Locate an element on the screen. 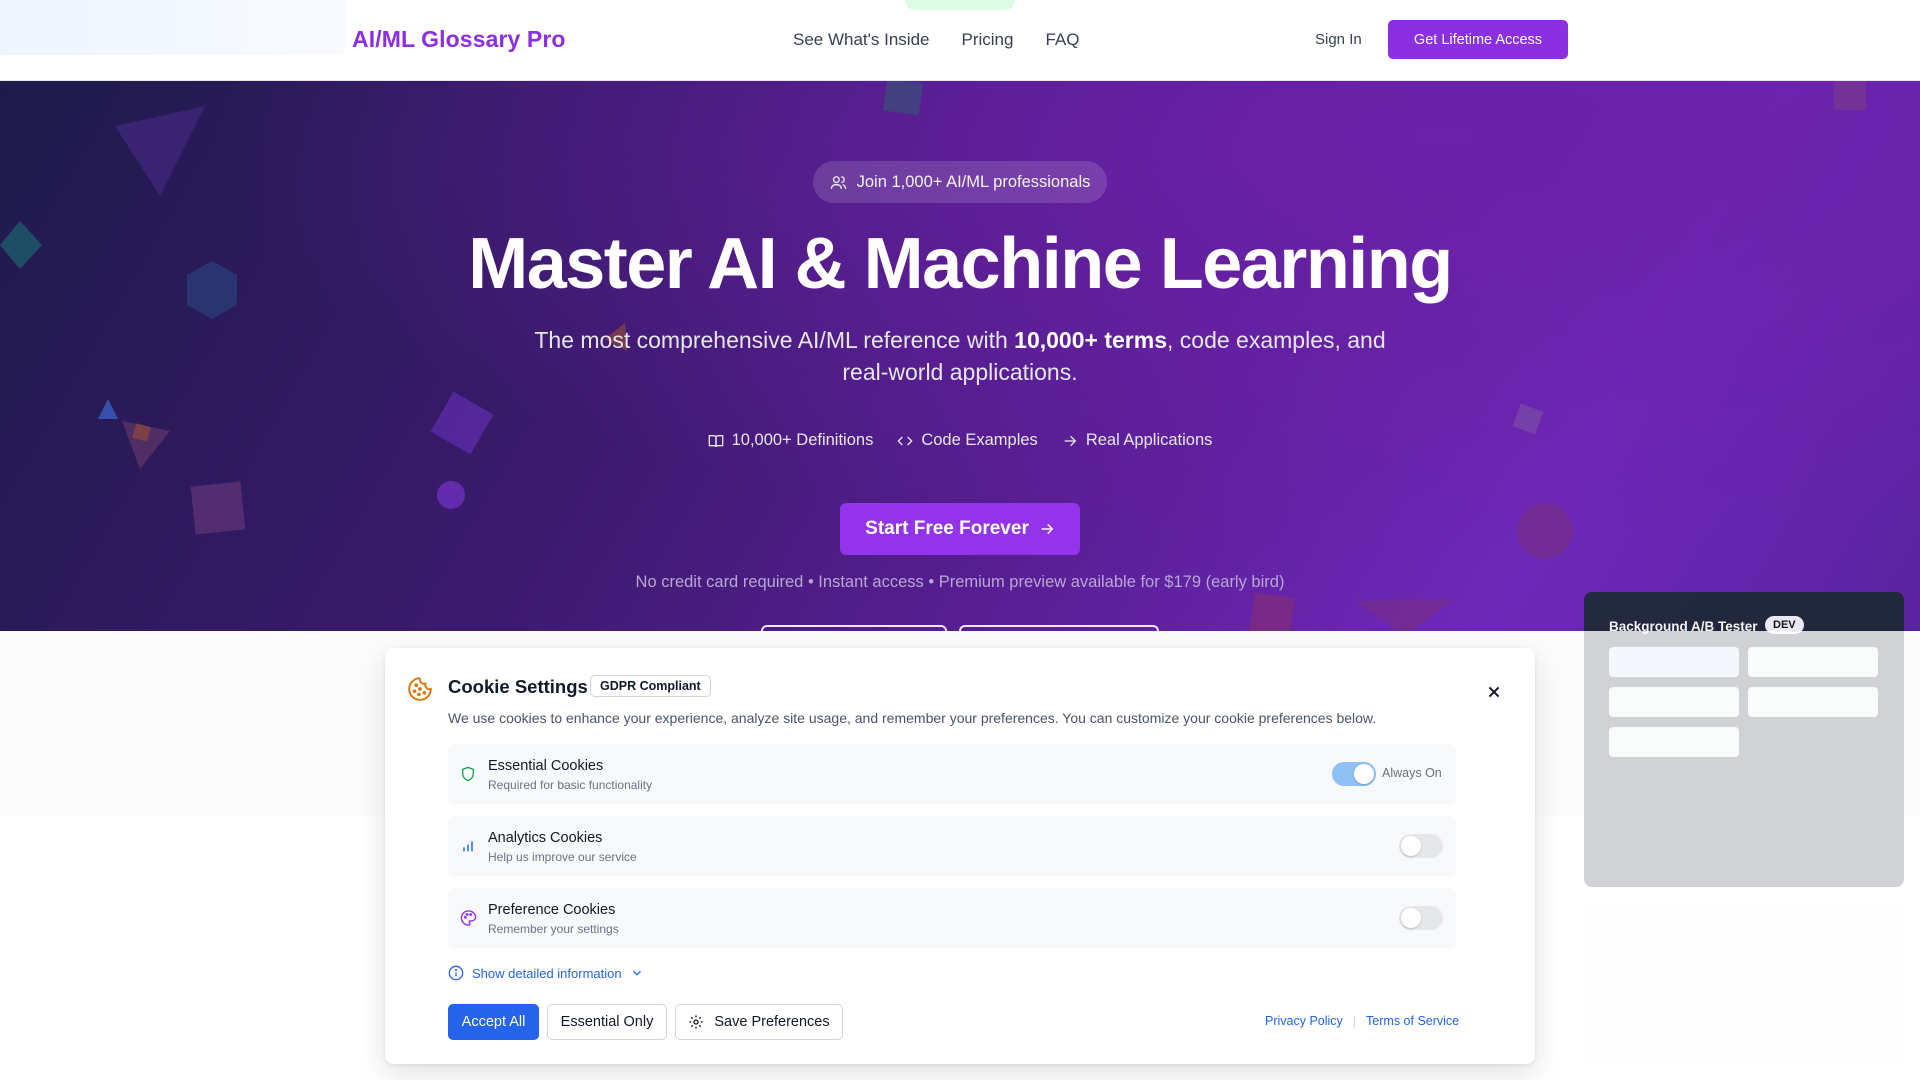 This screenshot has width=1920, height=1080. essential-cookies-toggle is located at coordinates (1354, 774).